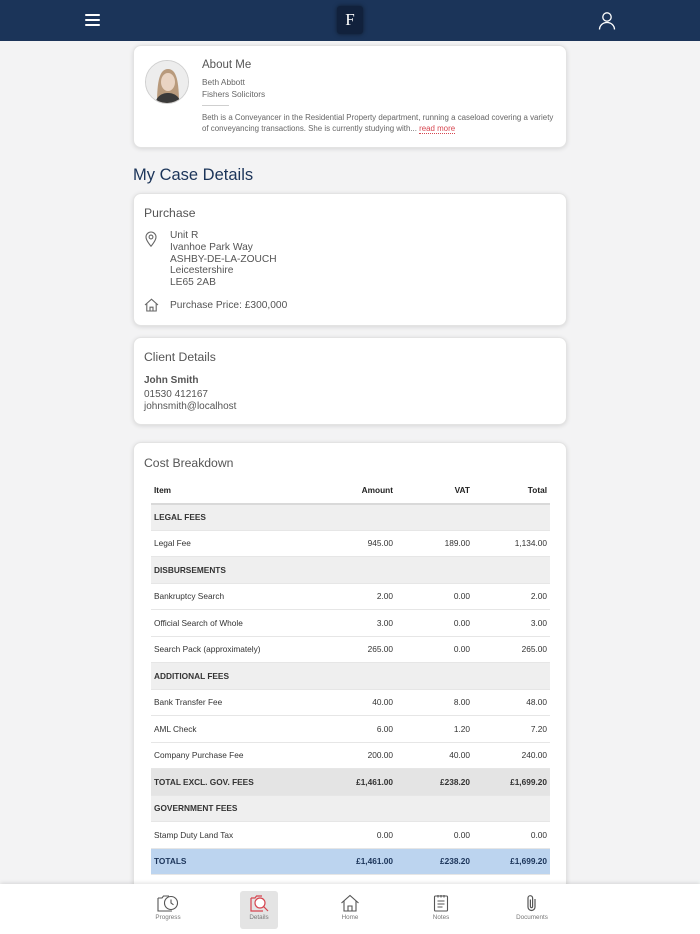  I want to click on section-header-row: LEGAL FEES, so click(350, 517).